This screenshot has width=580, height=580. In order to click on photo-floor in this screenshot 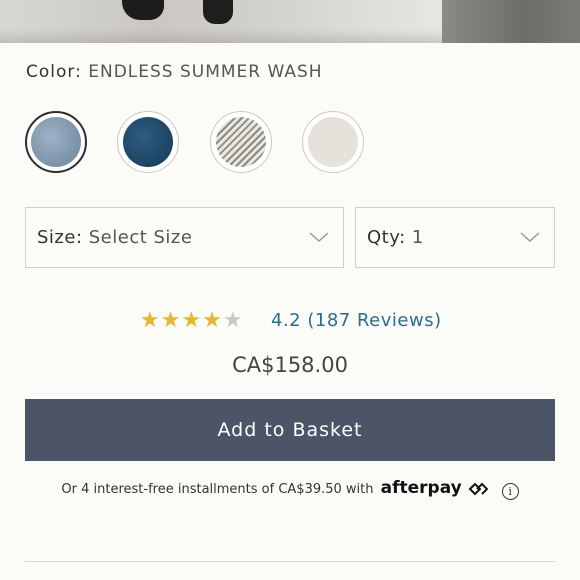, I will do `click(221, 36)`.